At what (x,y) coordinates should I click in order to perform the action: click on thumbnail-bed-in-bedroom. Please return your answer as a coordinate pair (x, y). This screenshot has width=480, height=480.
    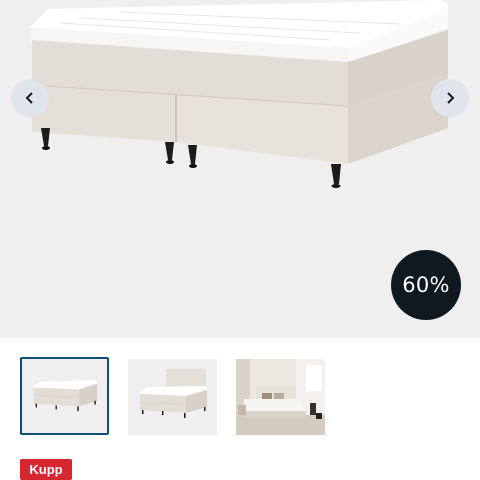
    Looking at the image, I should click on (280, 397).